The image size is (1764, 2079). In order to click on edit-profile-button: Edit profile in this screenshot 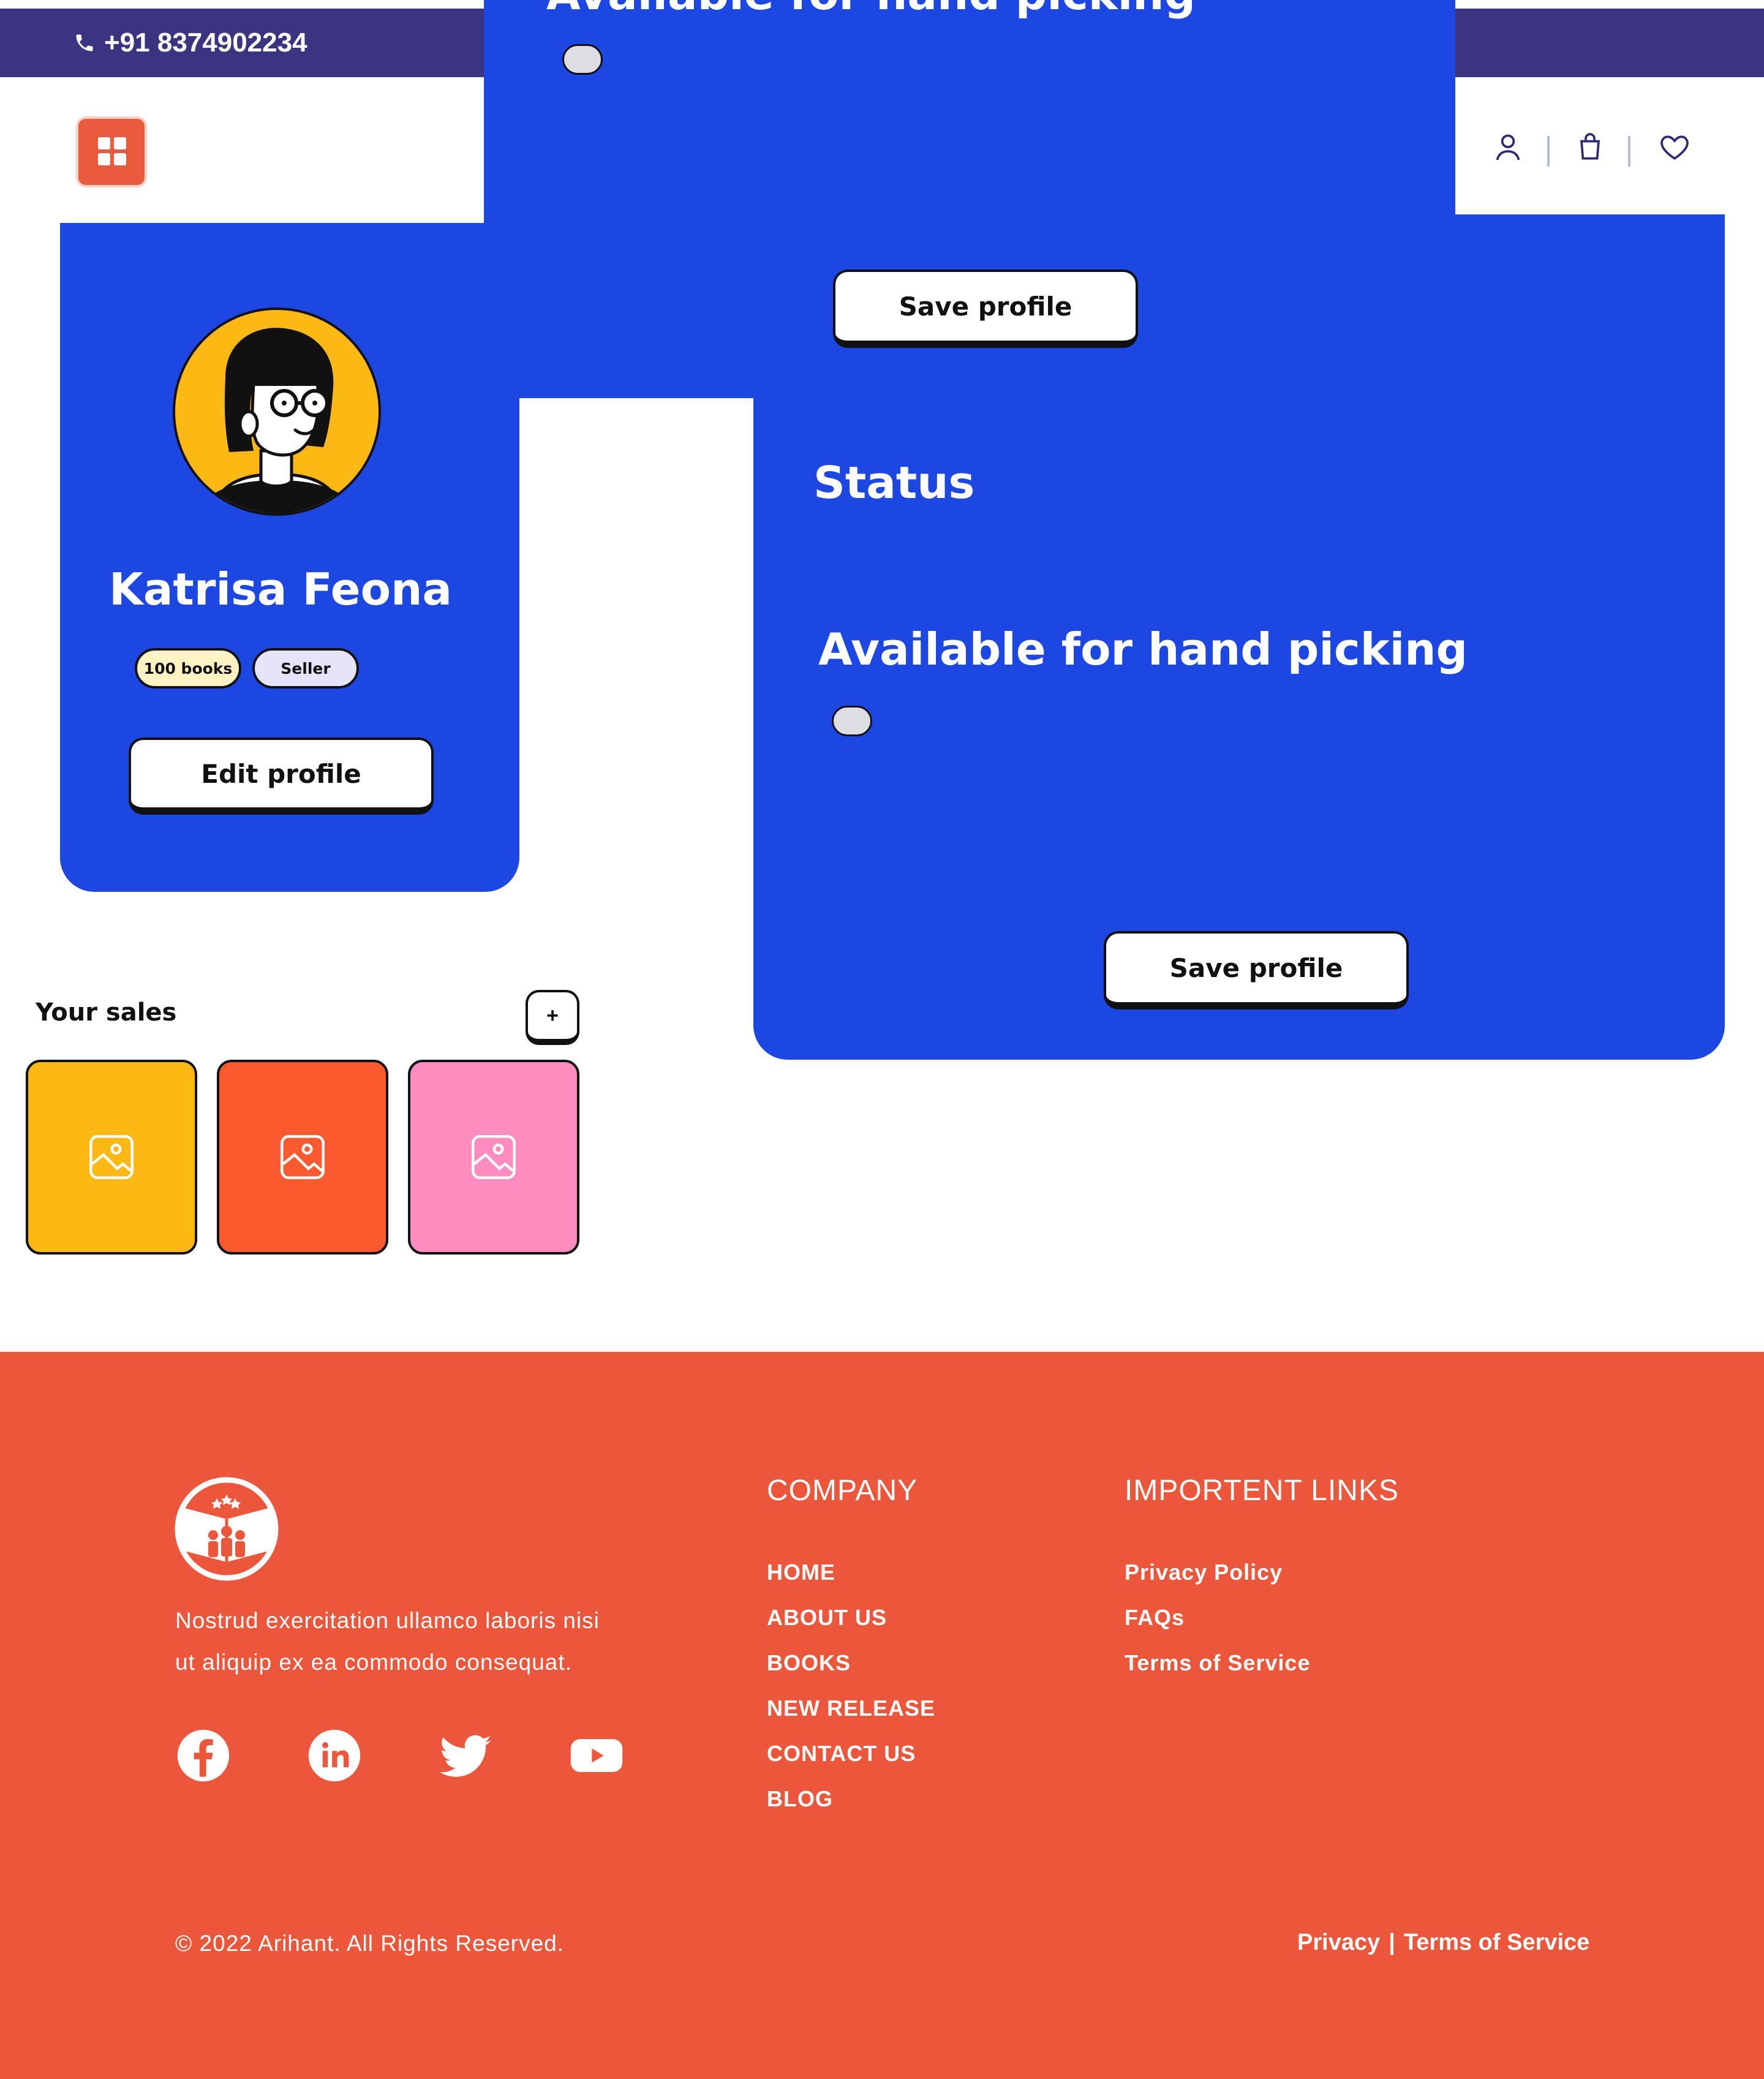, I will do `click(282, 776)`.